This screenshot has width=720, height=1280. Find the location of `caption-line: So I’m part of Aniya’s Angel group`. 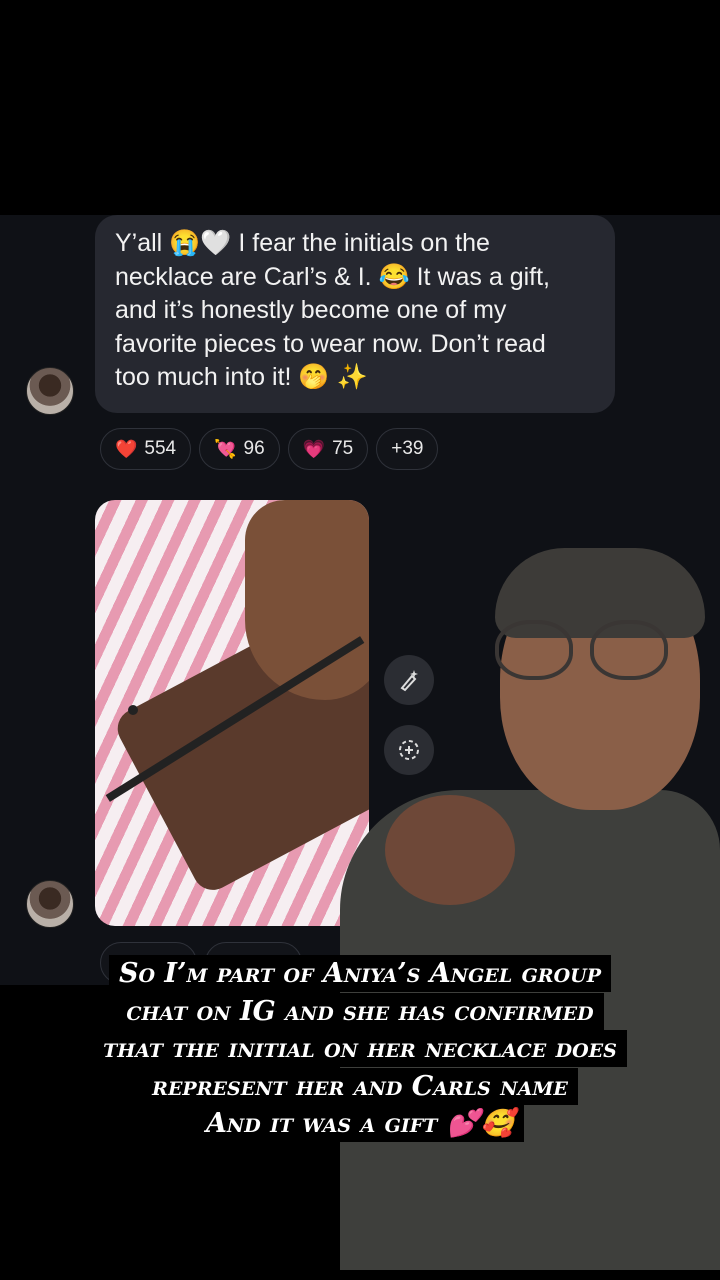

caption-line: So I’m part of Aniya’s Angel group is located at coordinates (359, 973).